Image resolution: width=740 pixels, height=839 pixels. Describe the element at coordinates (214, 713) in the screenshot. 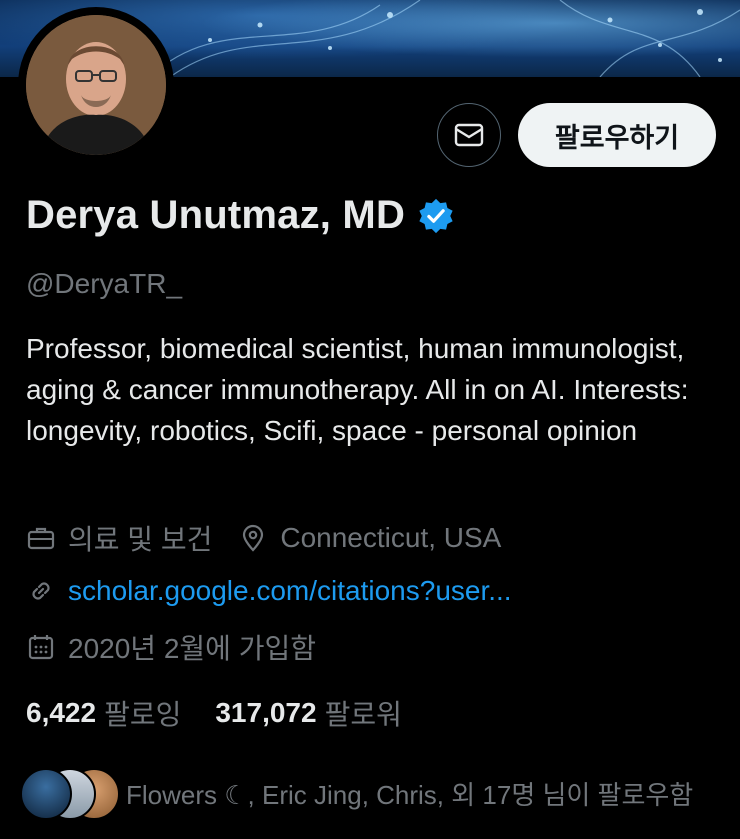

I see `follow-counts: 6,422 팔로잉 317,072 팔로워` at that location.